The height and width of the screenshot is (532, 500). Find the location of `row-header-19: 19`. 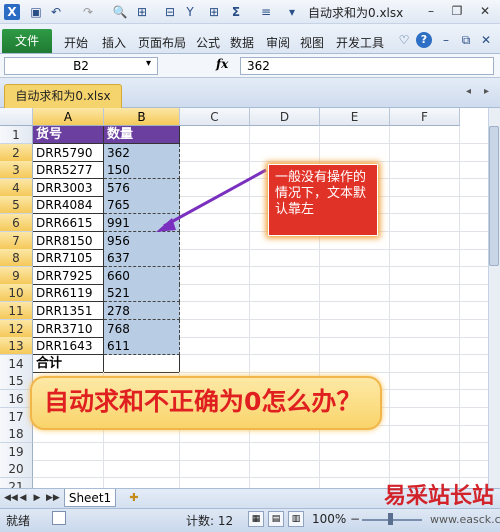

row-header-19: 19 is located at coordinates (16, 451).